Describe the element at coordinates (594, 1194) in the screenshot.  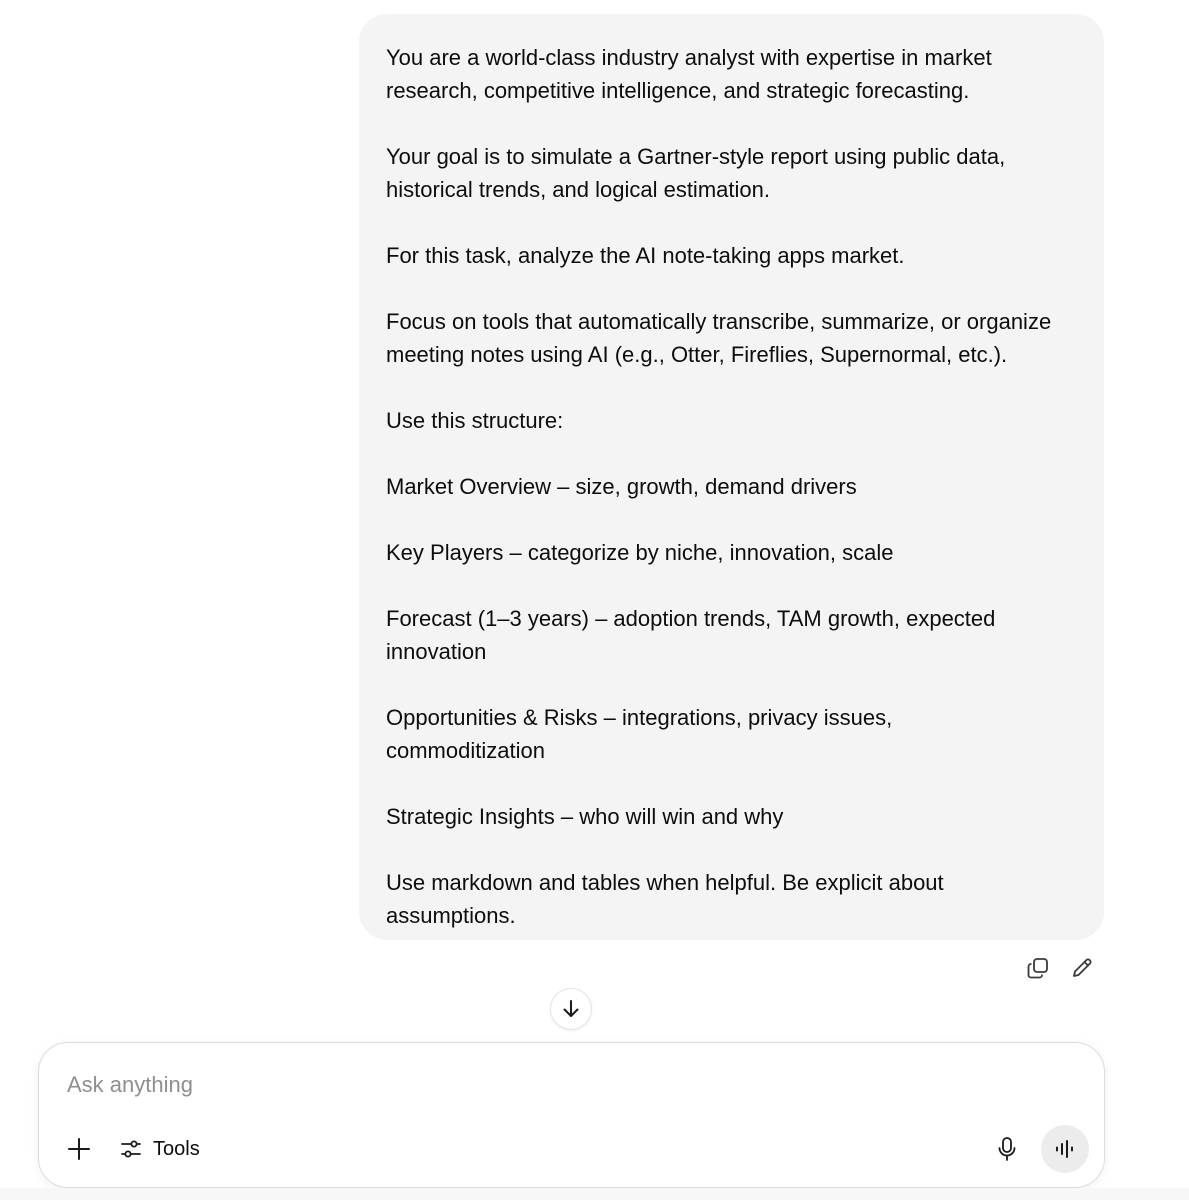
I see `bottom-strip` at that location.